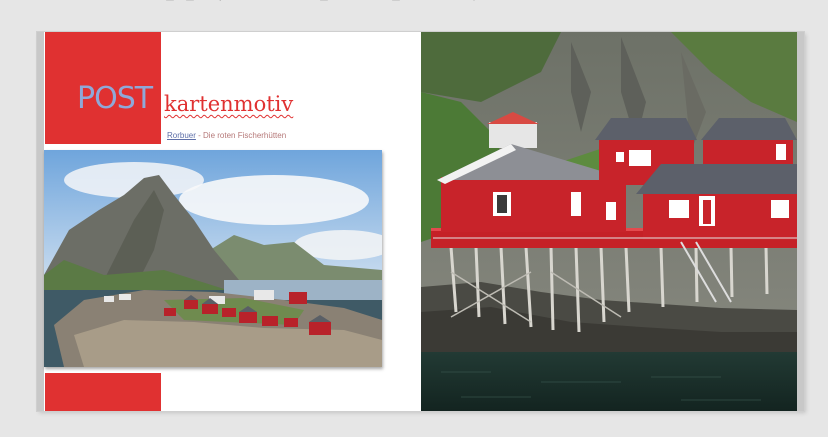 The image size is (828, 437). What do you see at coordinates (474, 2) in the screenshot?
I see `dropdown-icon: ▾` at bounding box center [474, 2].